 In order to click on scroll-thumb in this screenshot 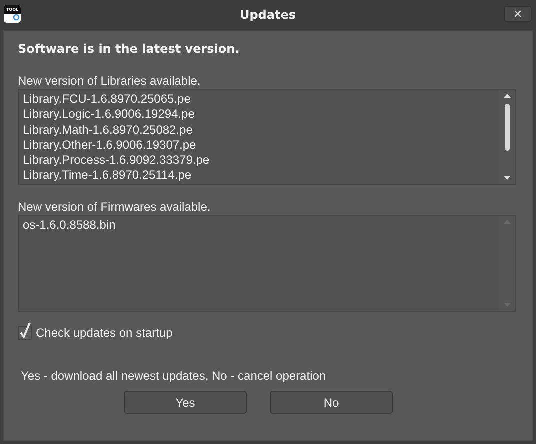, I will do `click(507, 127)`.